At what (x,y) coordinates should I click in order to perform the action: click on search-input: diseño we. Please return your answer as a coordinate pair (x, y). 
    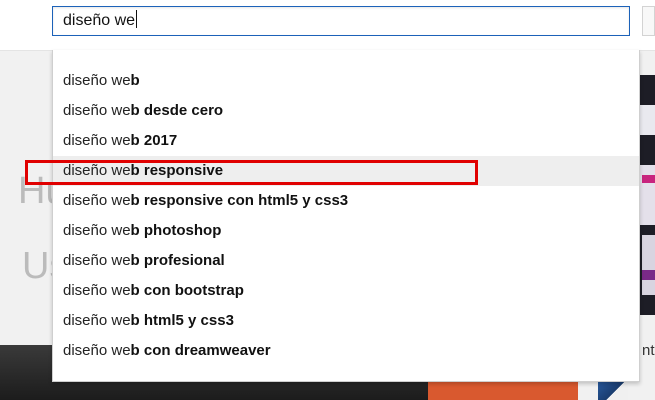
    Looking at the image, I should click on (341, 21).